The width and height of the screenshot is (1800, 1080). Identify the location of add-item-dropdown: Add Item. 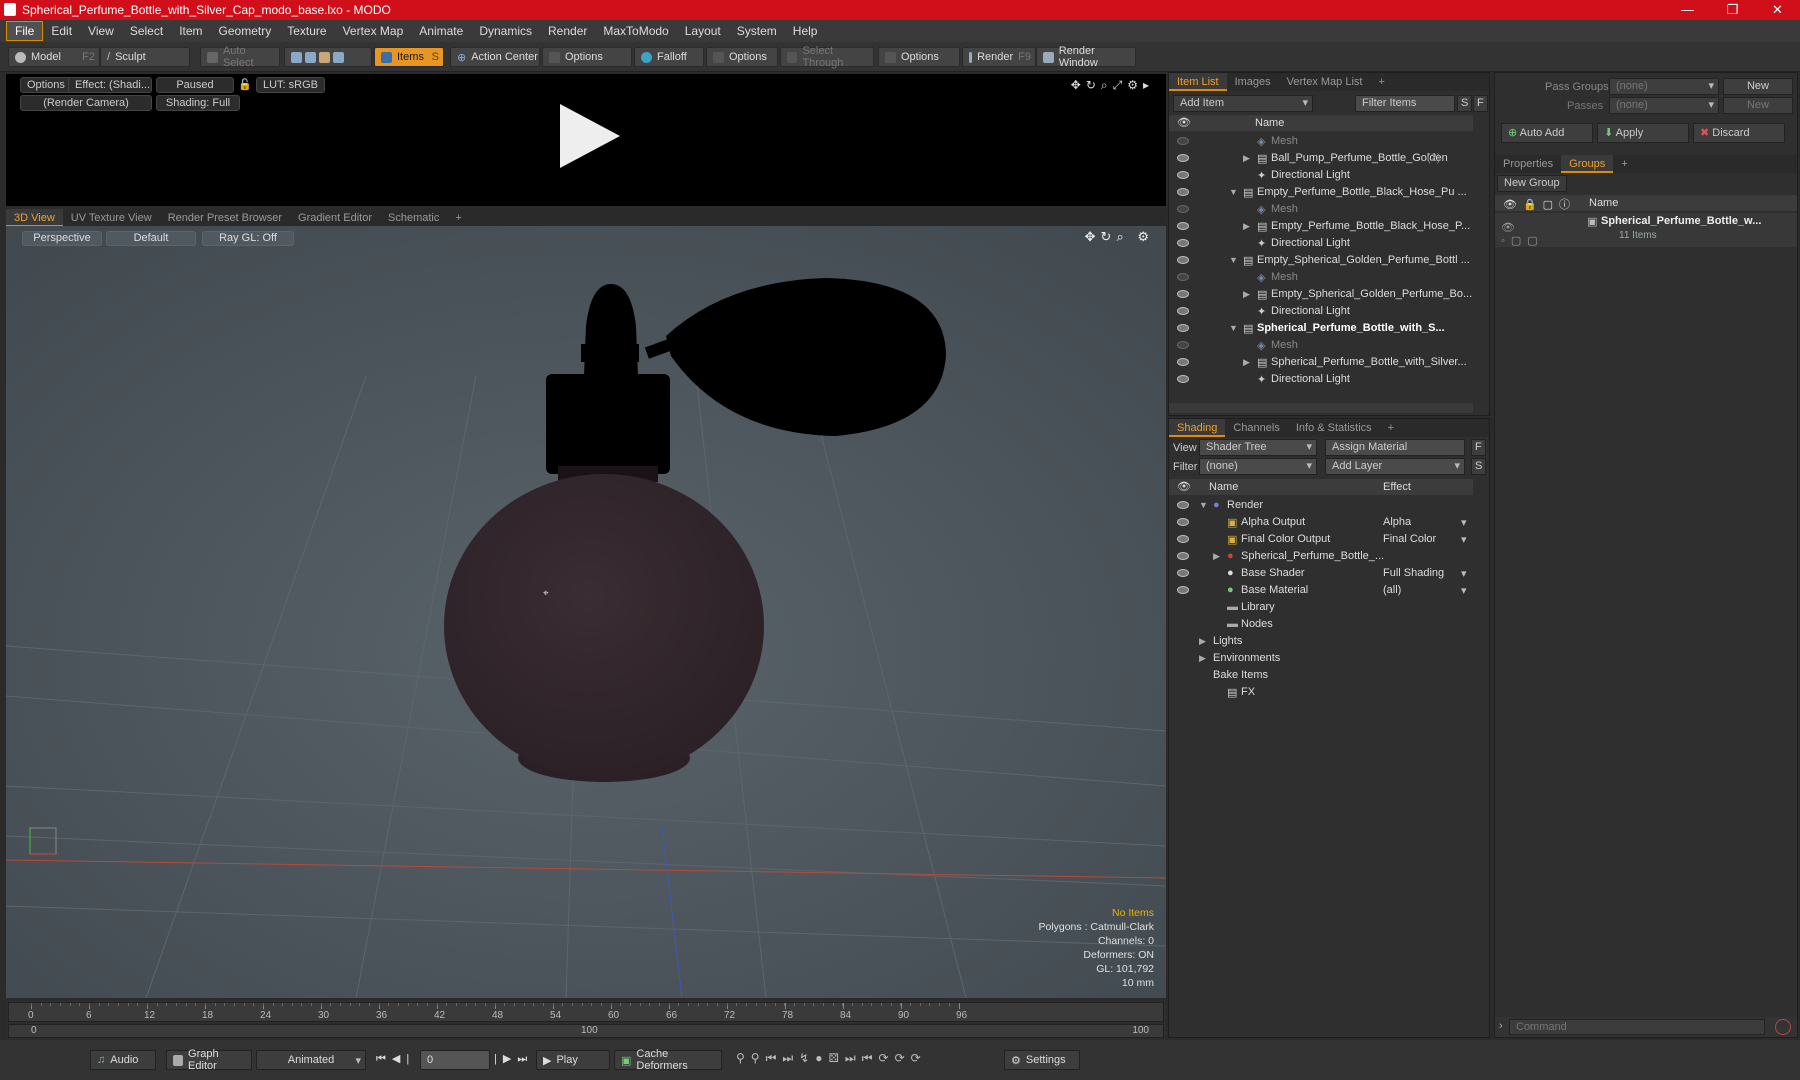
(1243, 103).